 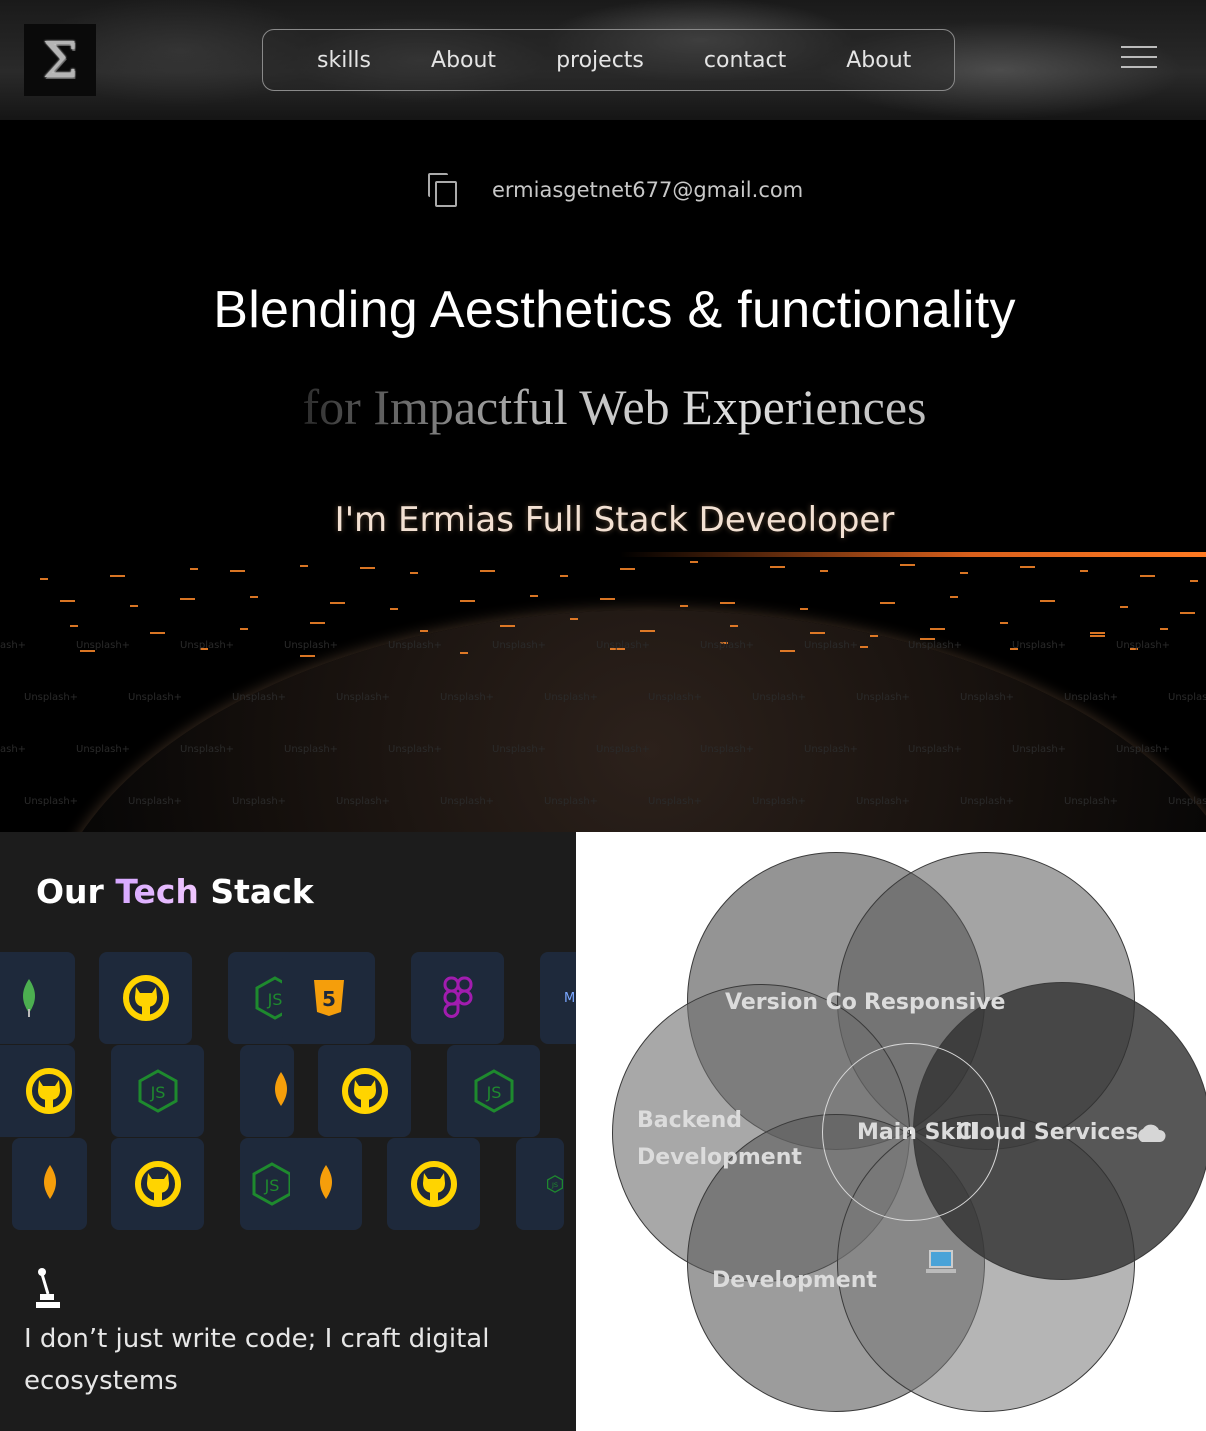 I want to click on label-cloud-services: Cloud Services, so click(x=1047, y=1132).